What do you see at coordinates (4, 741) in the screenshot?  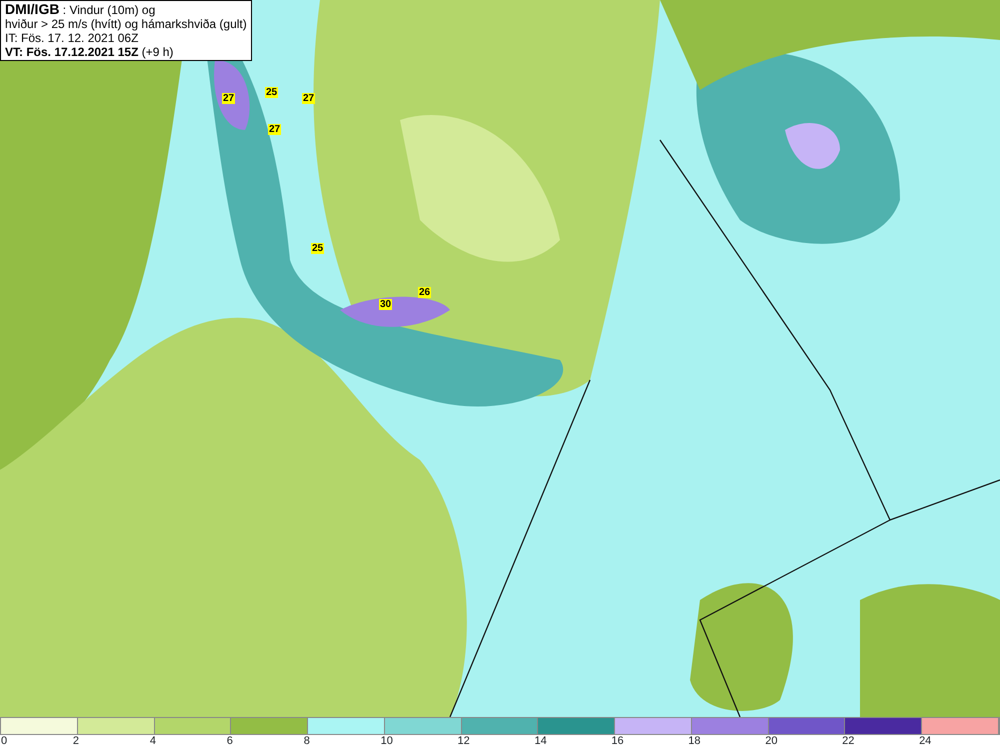 I see `scale-tick-label: 0` at bounding box center [4, 741].